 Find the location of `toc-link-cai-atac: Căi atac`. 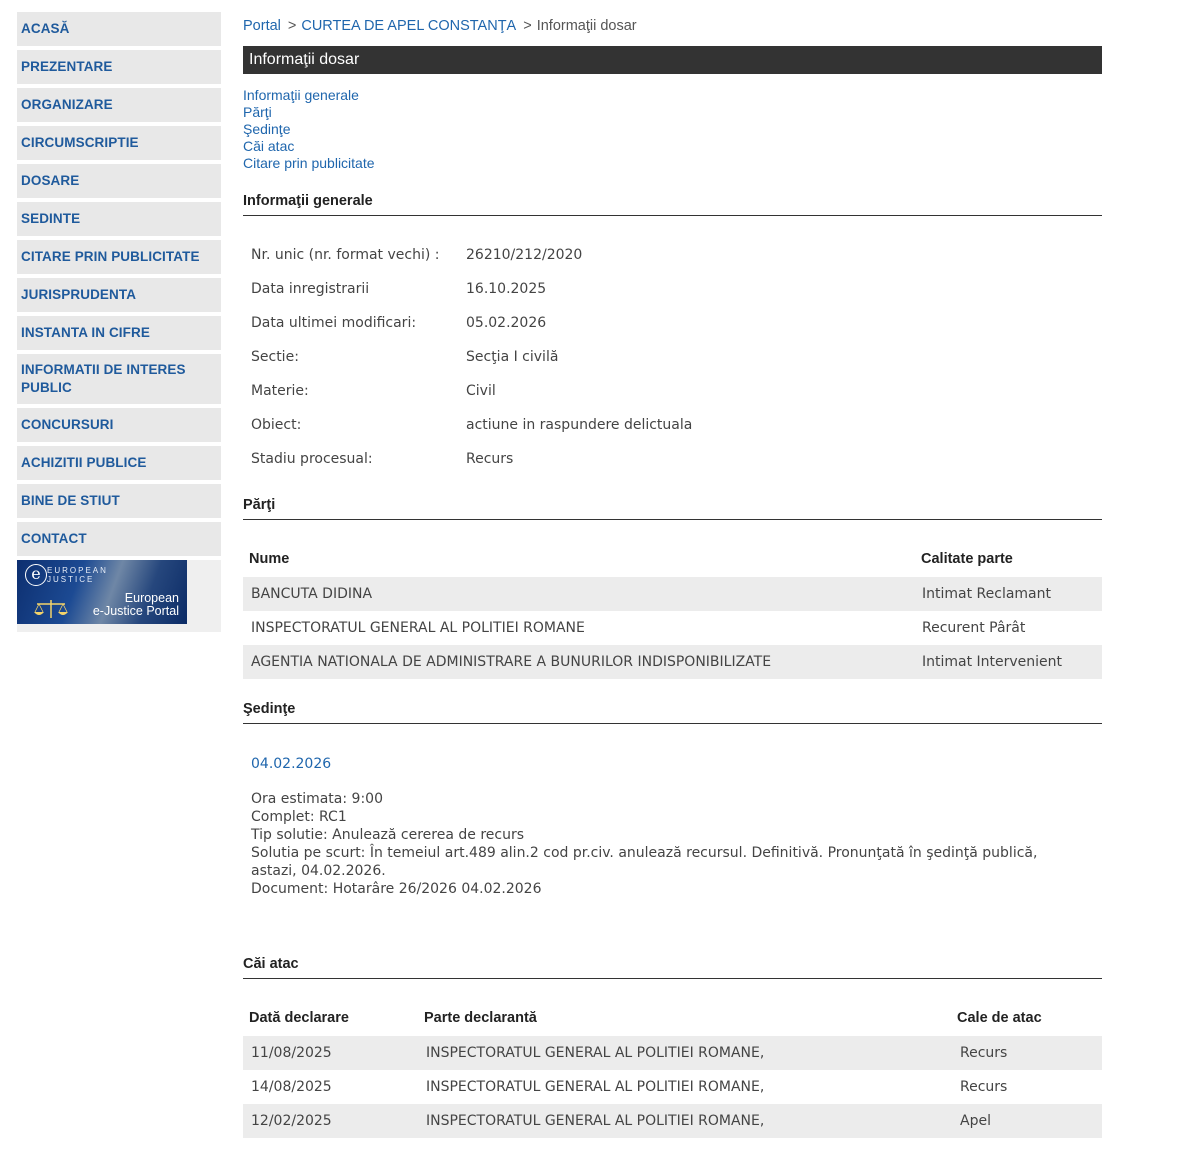

toc-link-cai-atac: Căi atac is located at coordinates (309, 146).